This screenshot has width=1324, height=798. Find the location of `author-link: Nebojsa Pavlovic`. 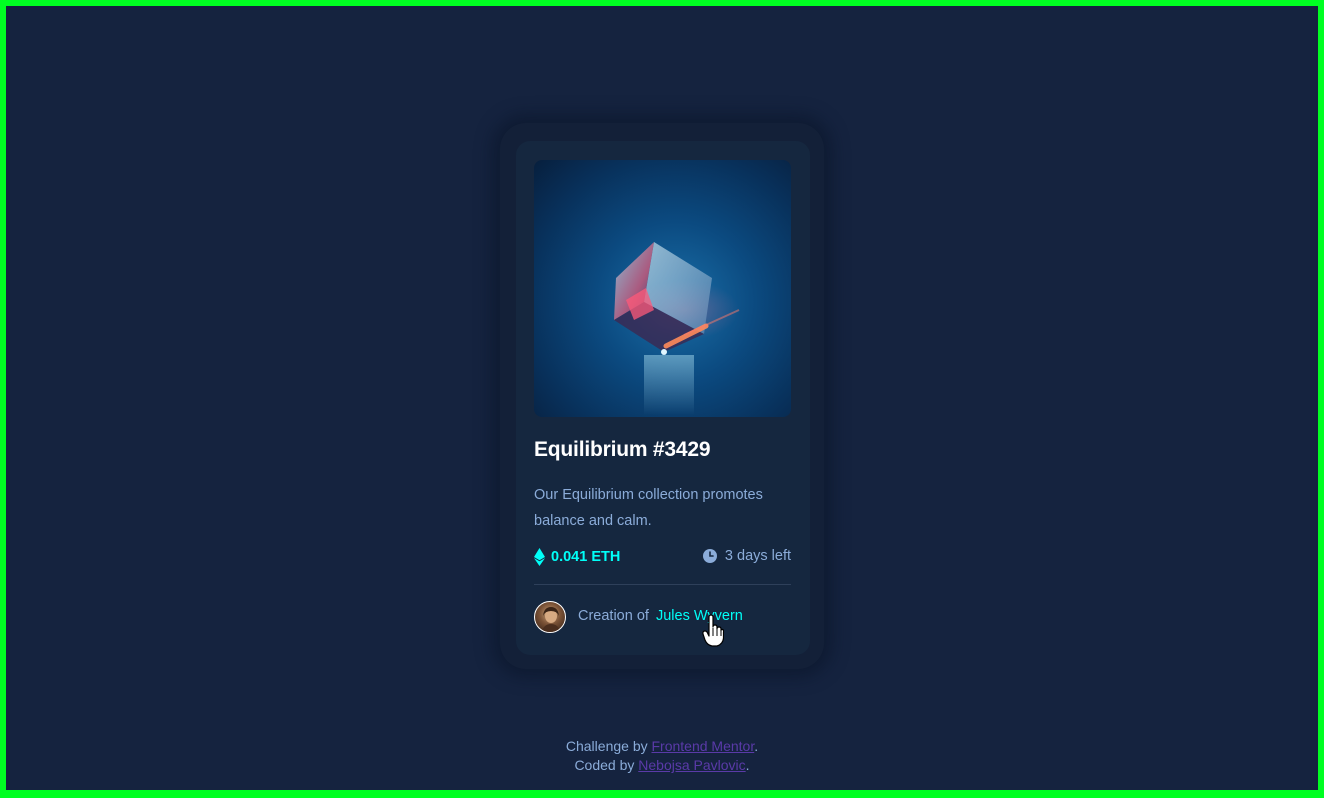

author-link: Nebojsa Pavlovic is located at coordinates (691, 765).